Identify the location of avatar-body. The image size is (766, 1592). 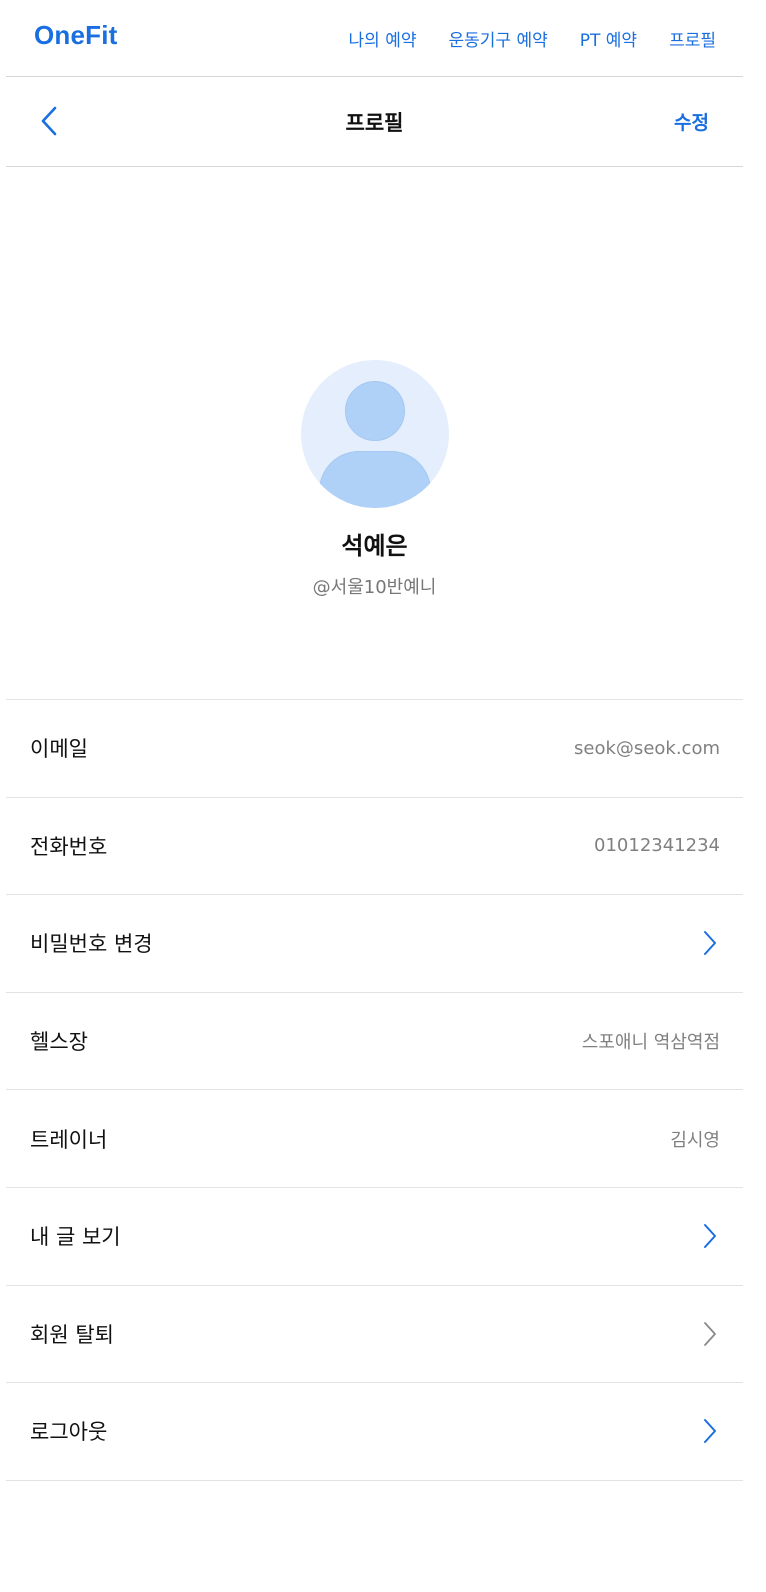
(375, 479).